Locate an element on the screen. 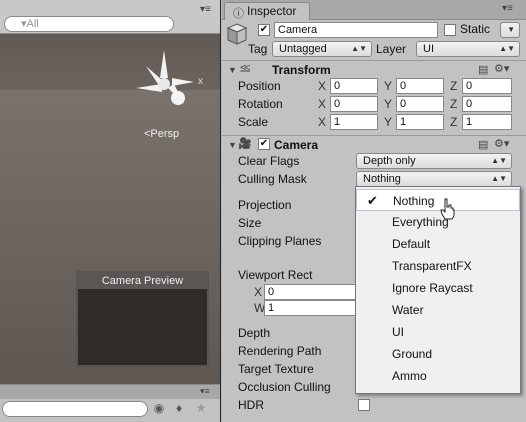  project-panel: ▾≡ ◉ ♦ ★ is located at coordinates (110, 403).